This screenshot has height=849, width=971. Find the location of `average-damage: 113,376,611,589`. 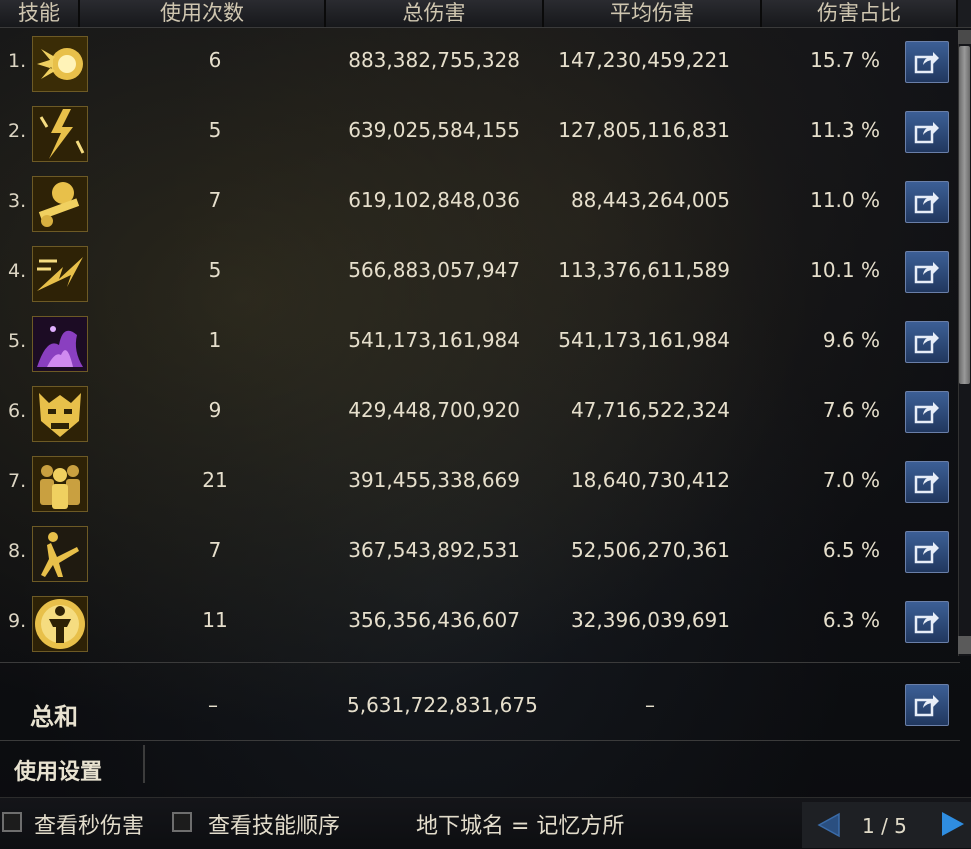

average-damage: 113,376,611,589 is located at coordinates (644, 270).